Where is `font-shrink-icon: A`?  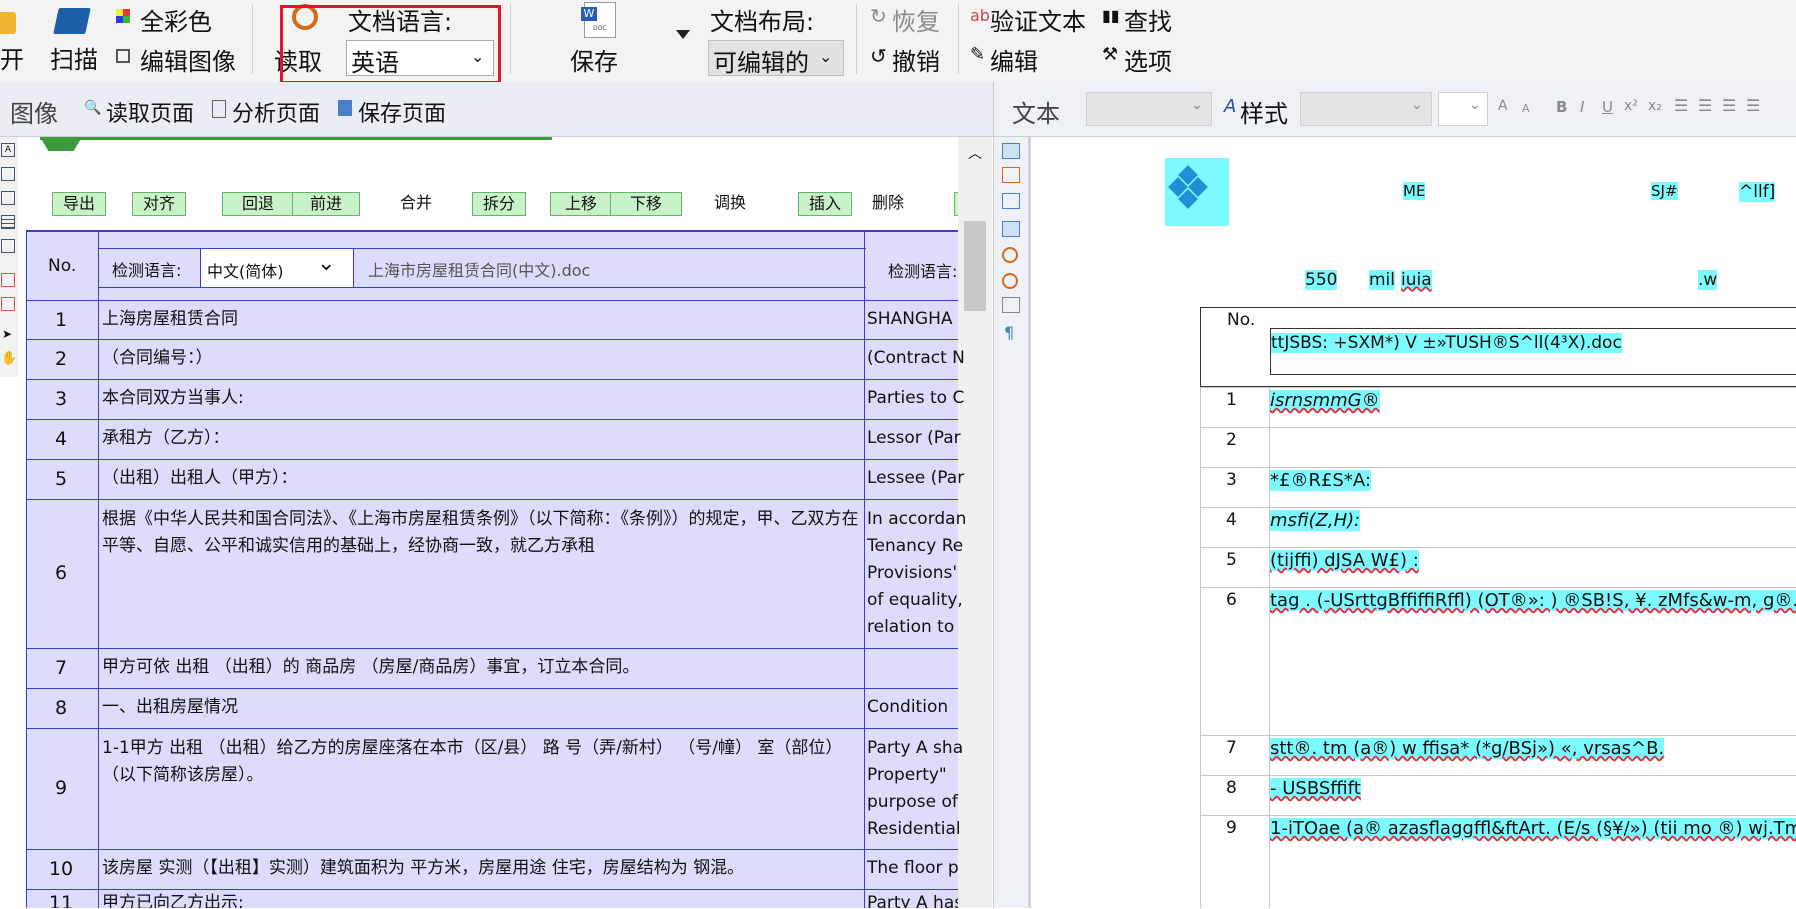
font-shrink-icon: A is located at coordinates (1526, 108).